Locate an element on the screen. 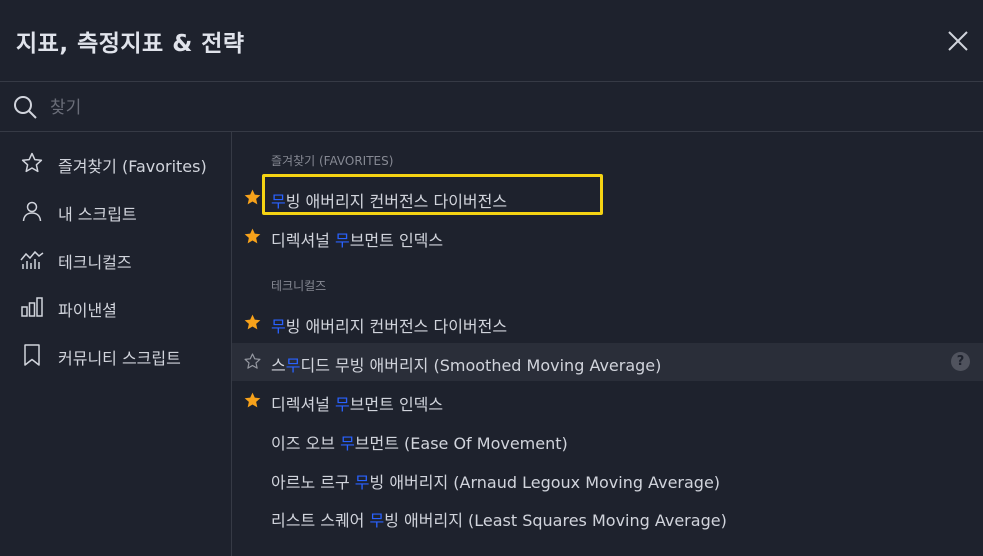 Image resolution: width=983 pixels, height=556 pixels. help-icon: ? is located at coordinates (960, 361).